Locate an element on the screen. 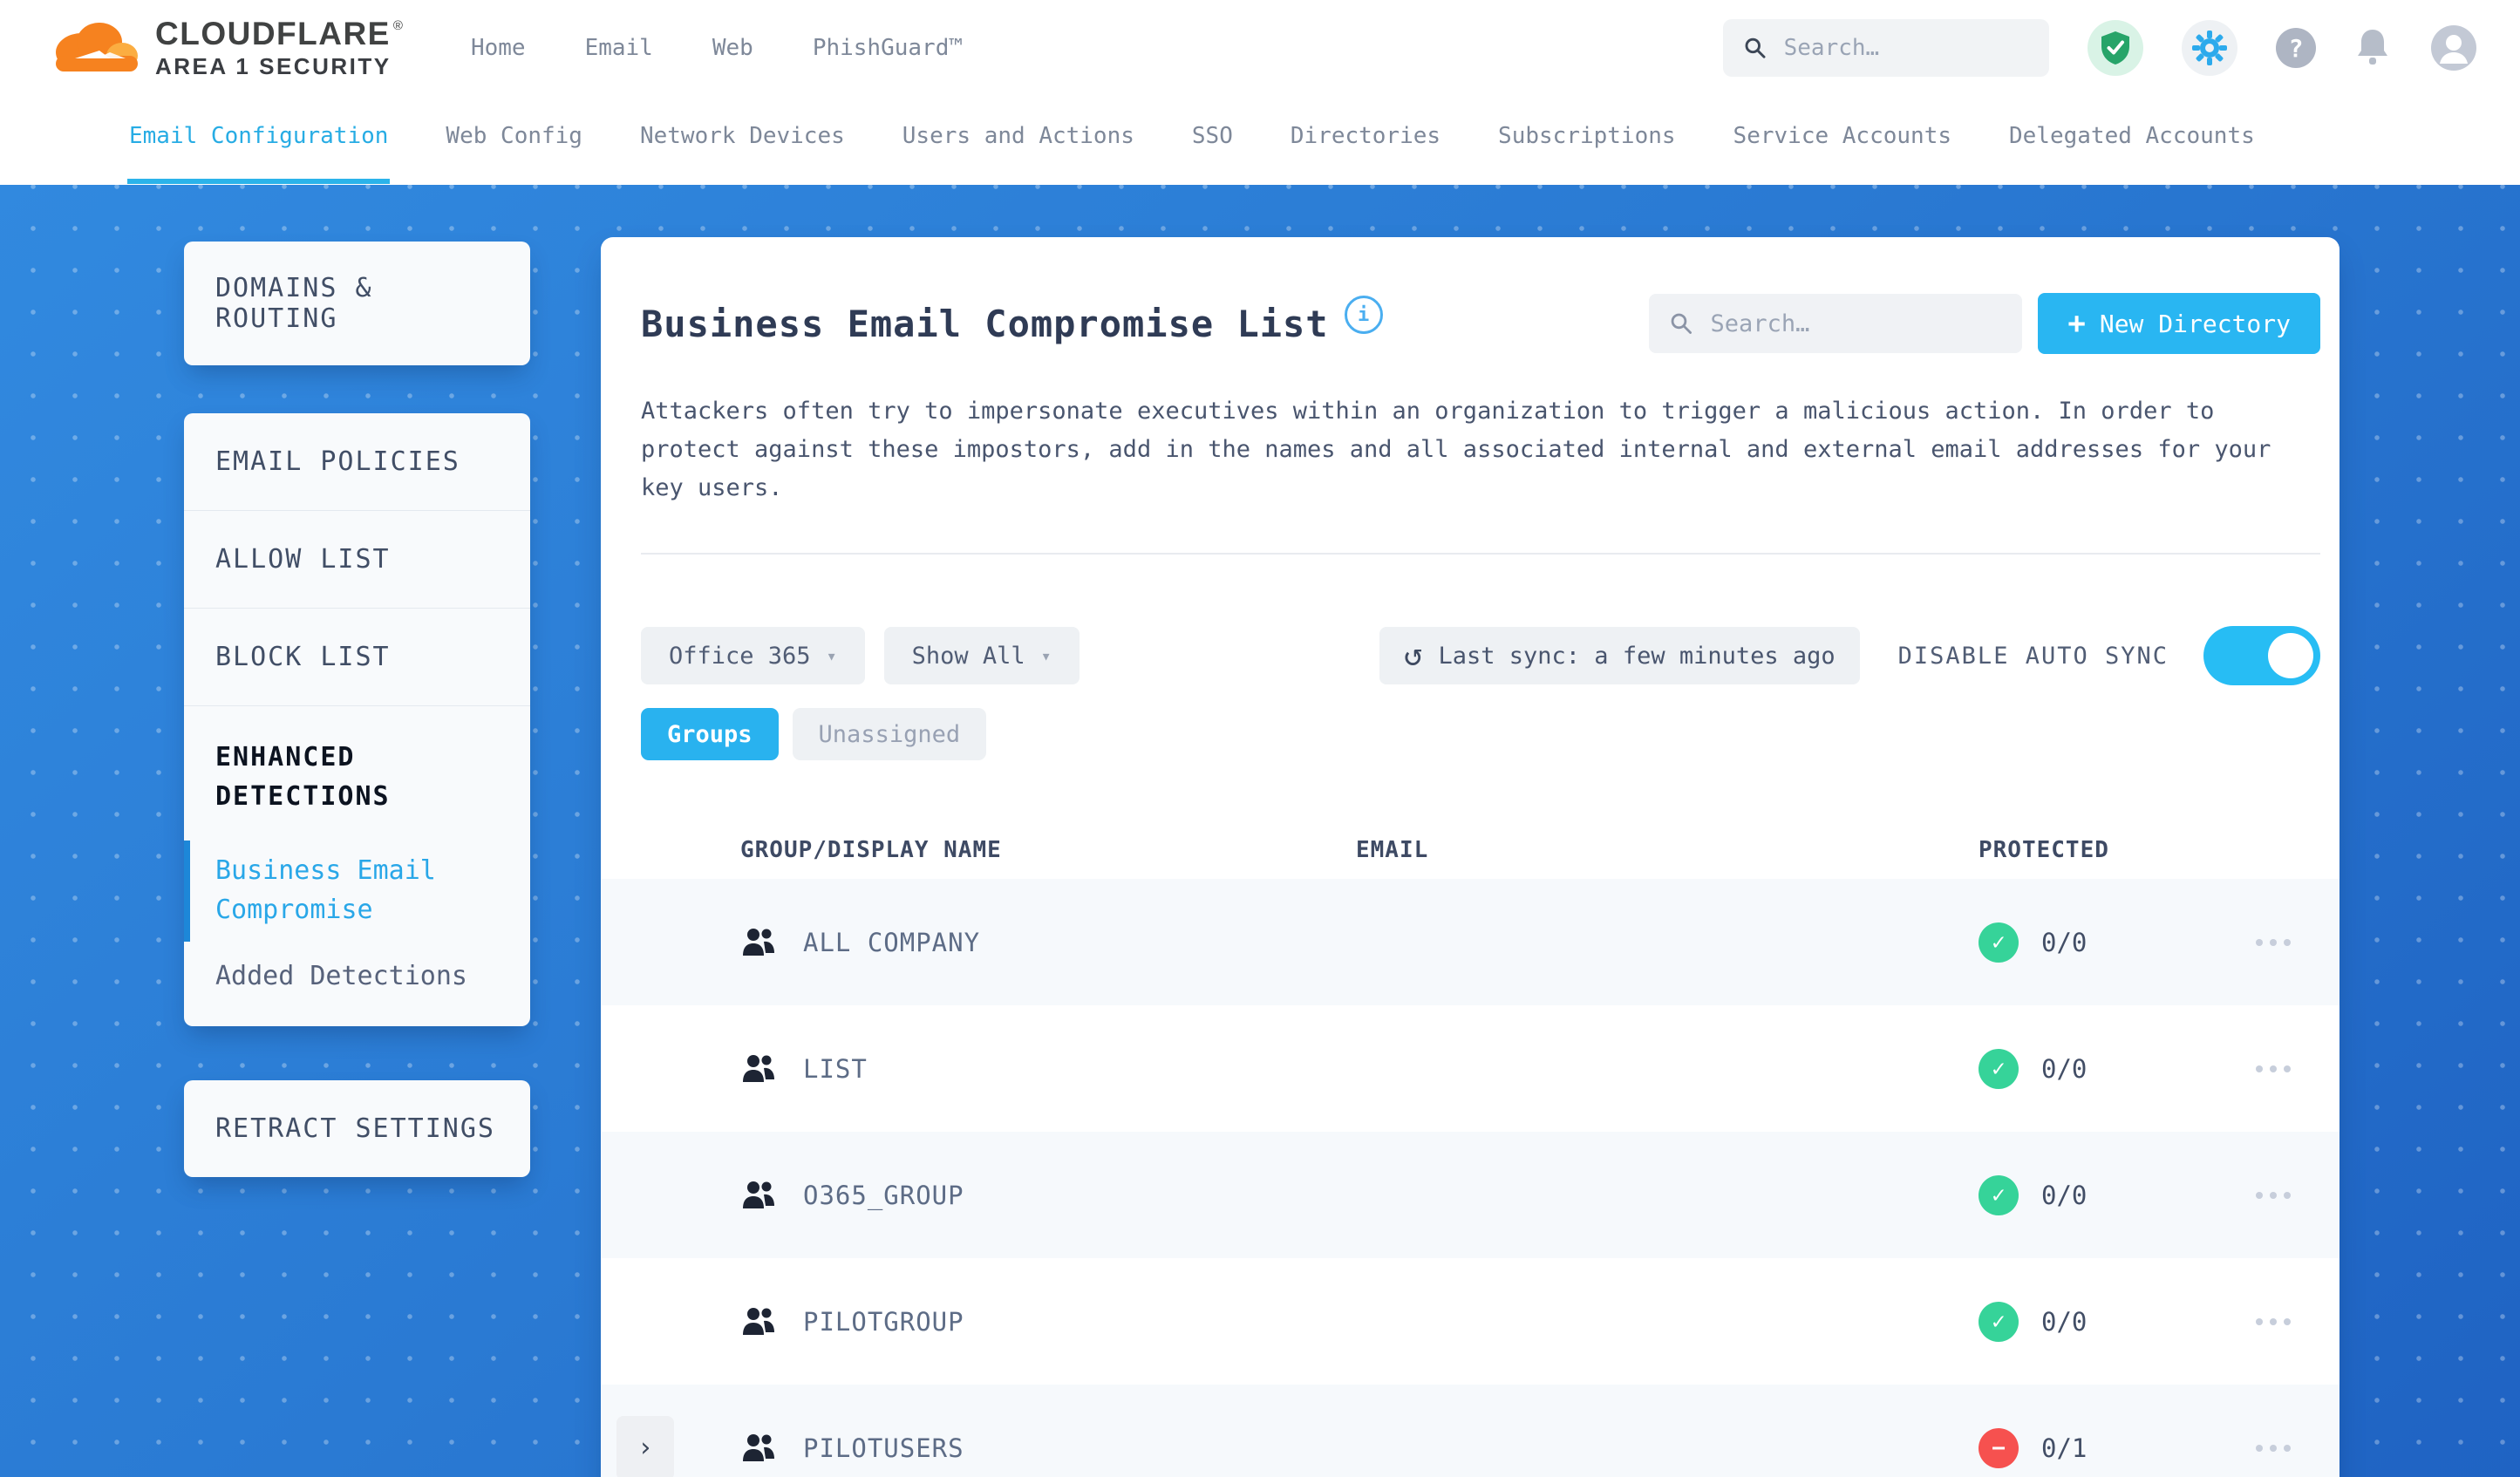  expand-cell: › is located at coordinates (670, 1446).